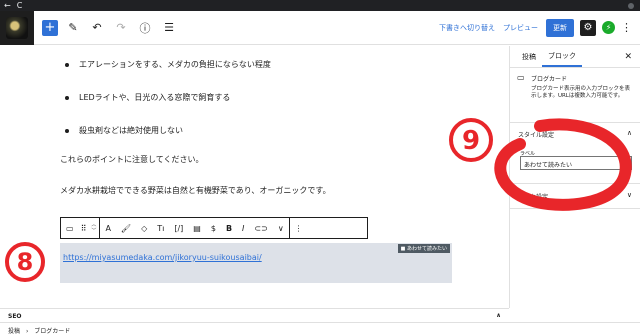 The image size is (640, 335). What do you see at coordinates (243, 228) in the screenshot?
I see `italic-button: I` at bounding box center [243, 228].